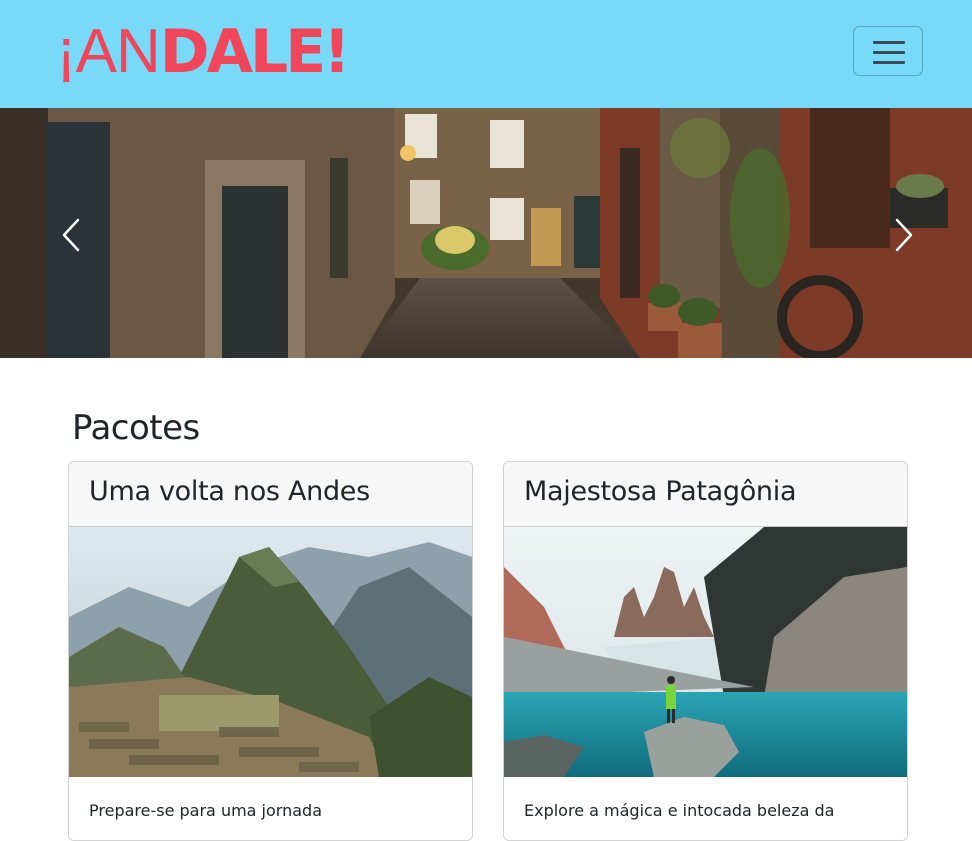 This screenshot has height=841, width=972. What do you see at coordinates (270, 494) in the screenshot?
I see `card-title: Uma volta nos Andes` at bounding box center [270, 494].